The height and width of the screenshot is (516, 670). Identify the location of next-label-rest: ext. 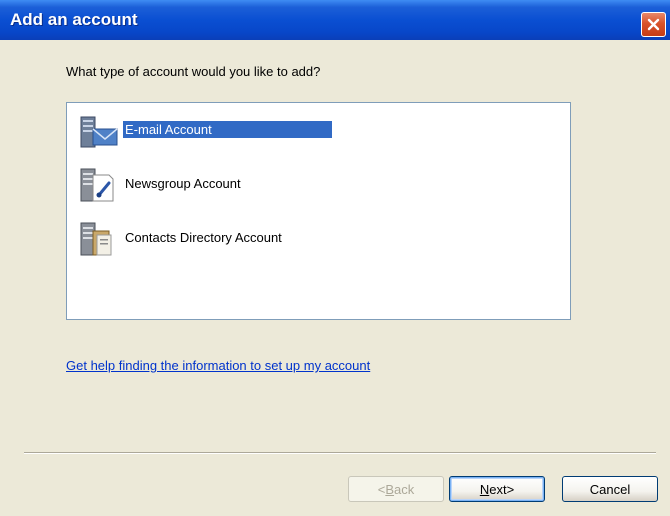
(498, 489).